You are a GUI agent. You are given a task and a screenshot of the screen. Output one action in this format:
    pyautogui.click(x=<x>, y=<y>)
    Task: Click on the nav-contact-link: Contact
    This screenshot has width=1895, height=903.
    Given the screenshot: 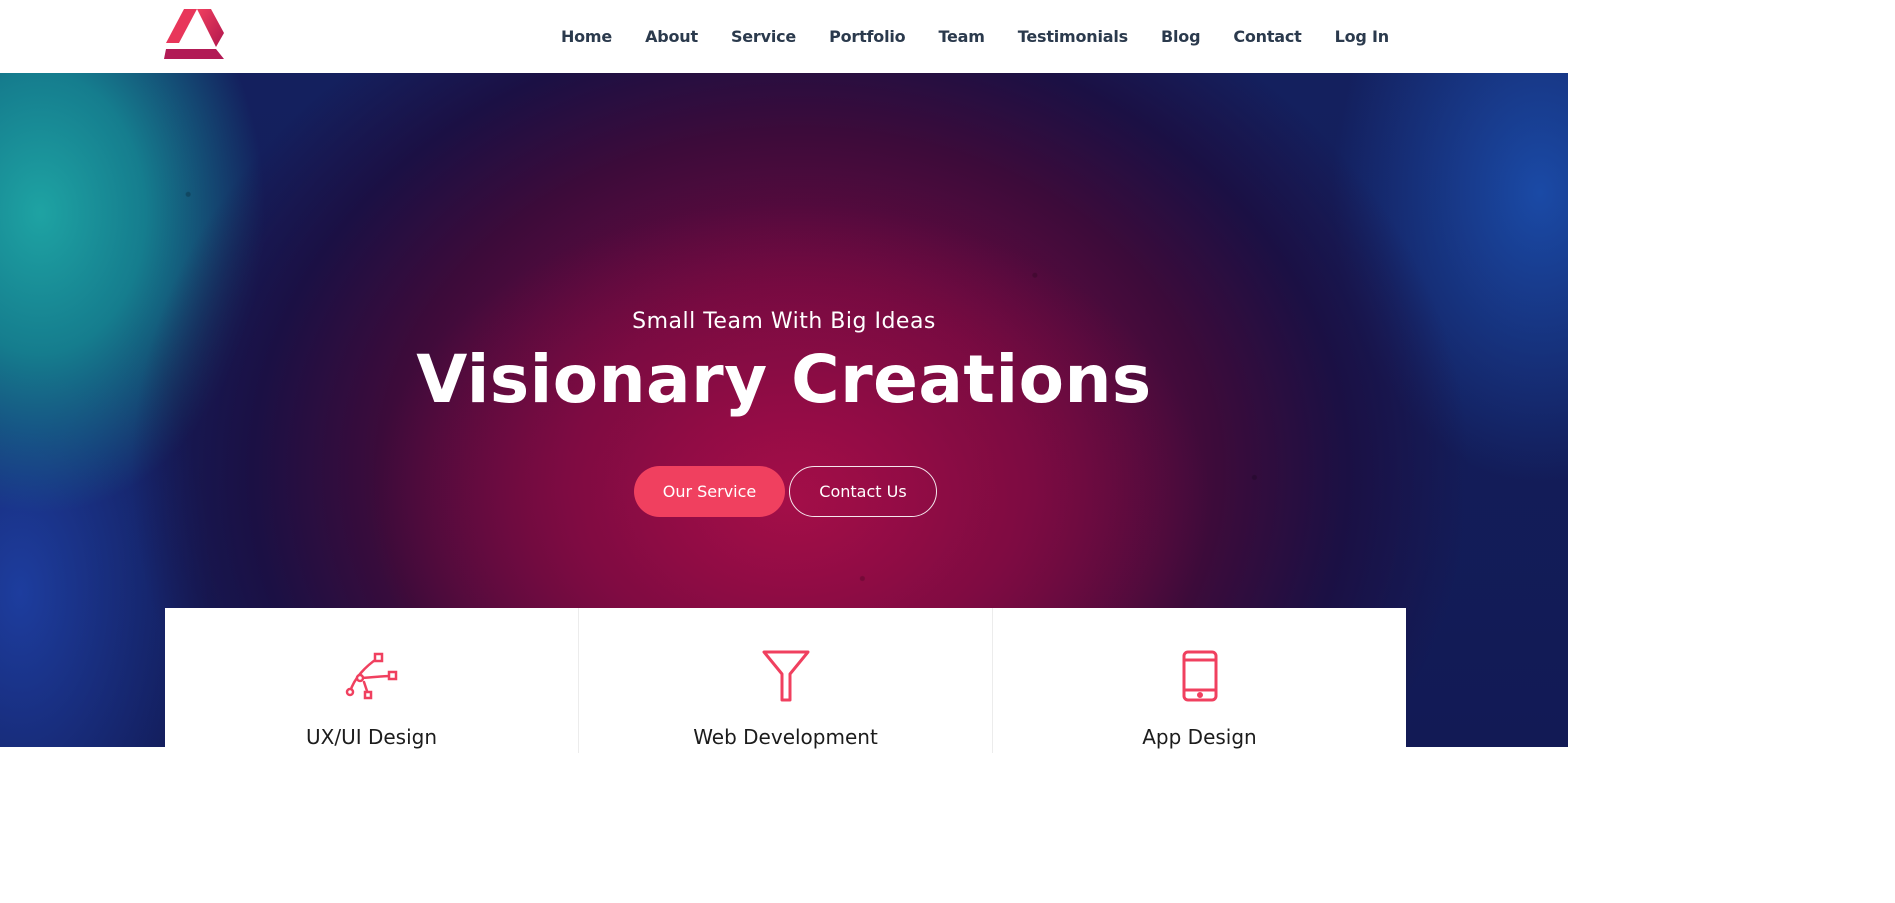 What is the action you would take?
    pyautogui.click(x=1267, y=36)
    